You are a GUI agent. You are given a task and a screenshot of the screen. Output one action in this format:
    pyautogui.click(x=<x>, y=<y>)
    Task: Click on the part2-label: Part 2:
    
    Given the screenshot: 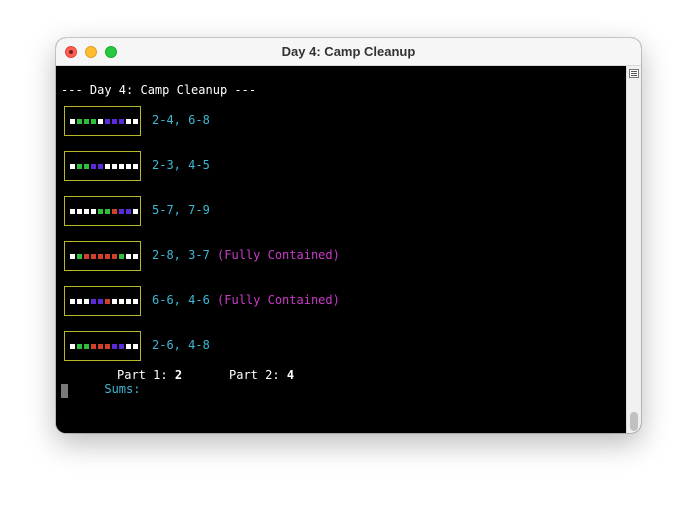 What is the action you would take?
    pyautogui.click(x=254, y=375)
    